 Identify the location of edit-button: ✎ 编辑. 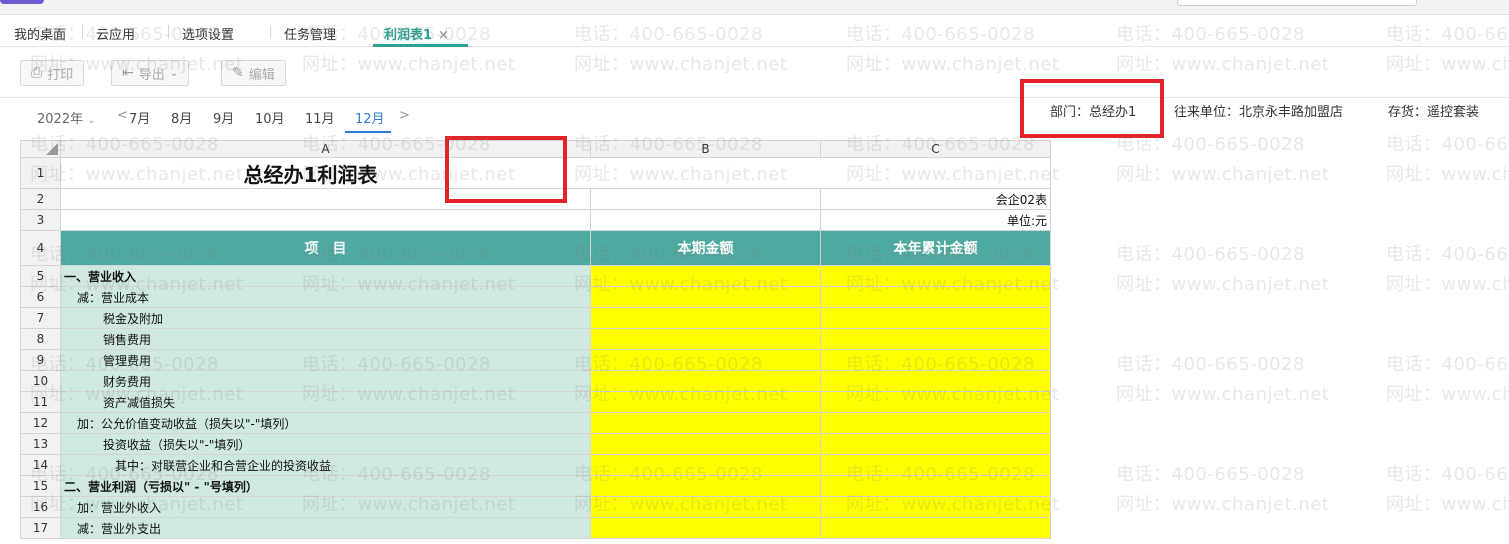
(253, 73).